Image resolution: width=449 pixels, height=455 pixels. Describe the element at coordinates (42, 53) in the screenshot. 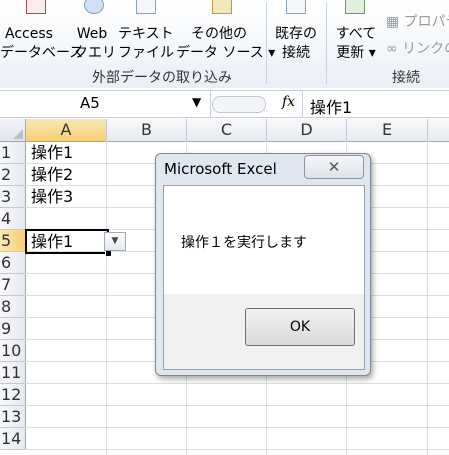

I see `access-label-2: データベース` at that location.